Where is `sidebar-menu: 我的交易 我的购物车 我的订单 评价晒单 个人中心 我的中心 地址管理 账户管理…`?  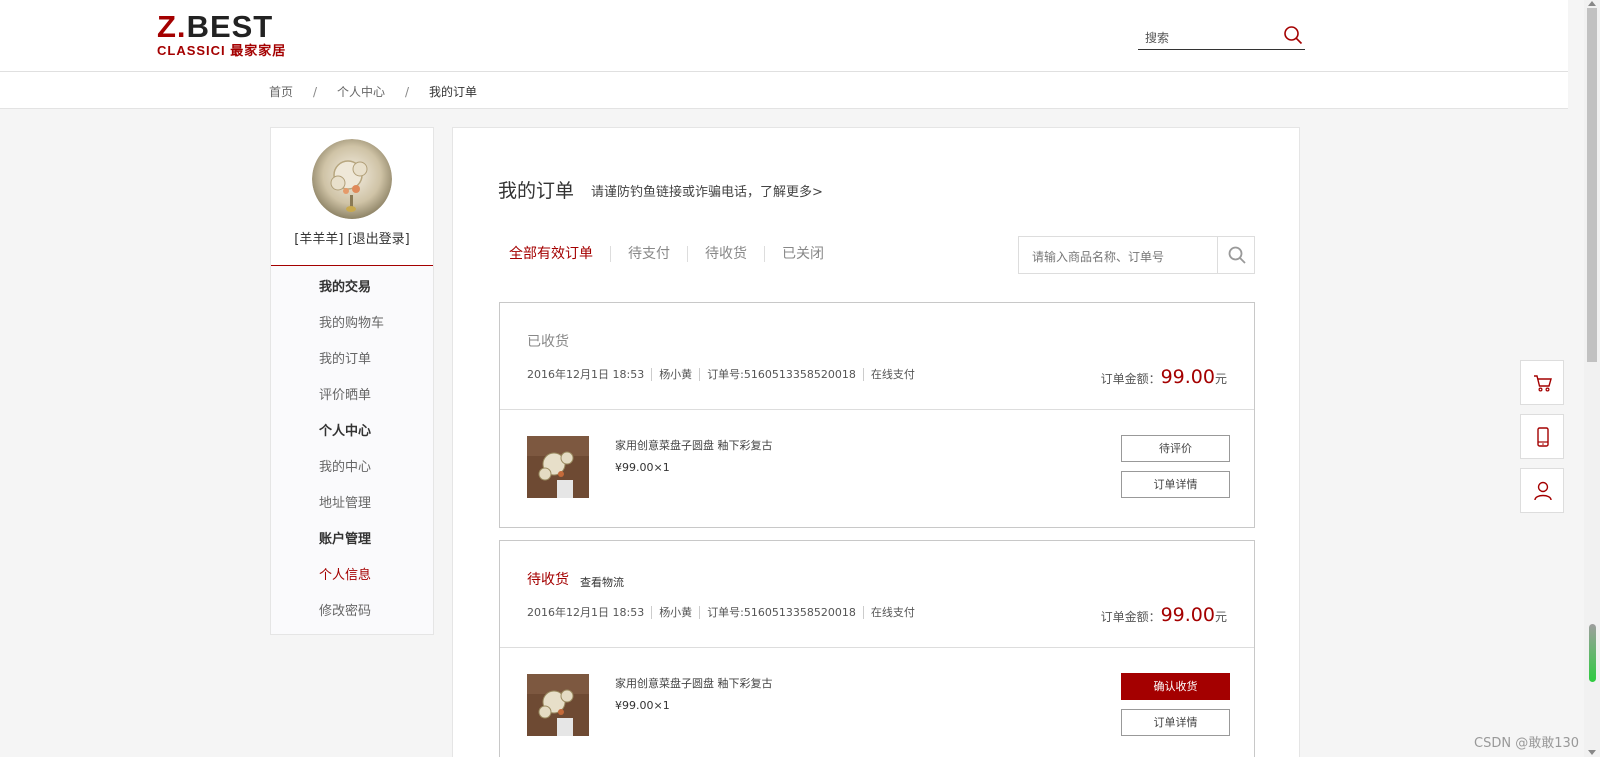 sidebar-menu: 我的交易 我的购物车 我的订单 评价晒单 个人中心 我的中心 地址管理 账户管理… is located at coordinates (352, 450).